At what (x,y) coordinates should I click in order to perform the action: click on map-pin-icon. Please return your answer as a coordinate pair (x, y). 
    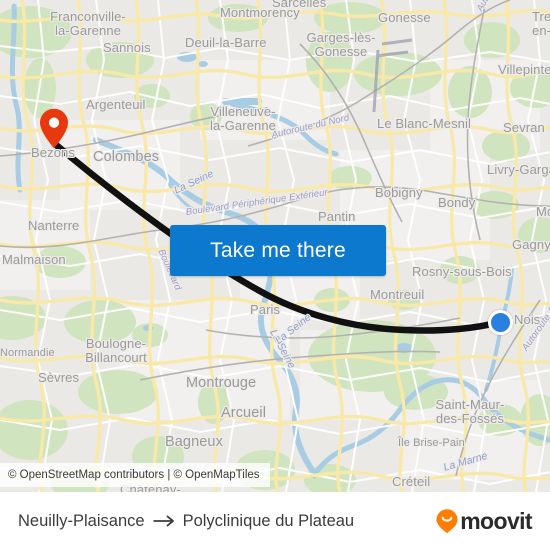
    Looking at the image, I should click on (54, 128).